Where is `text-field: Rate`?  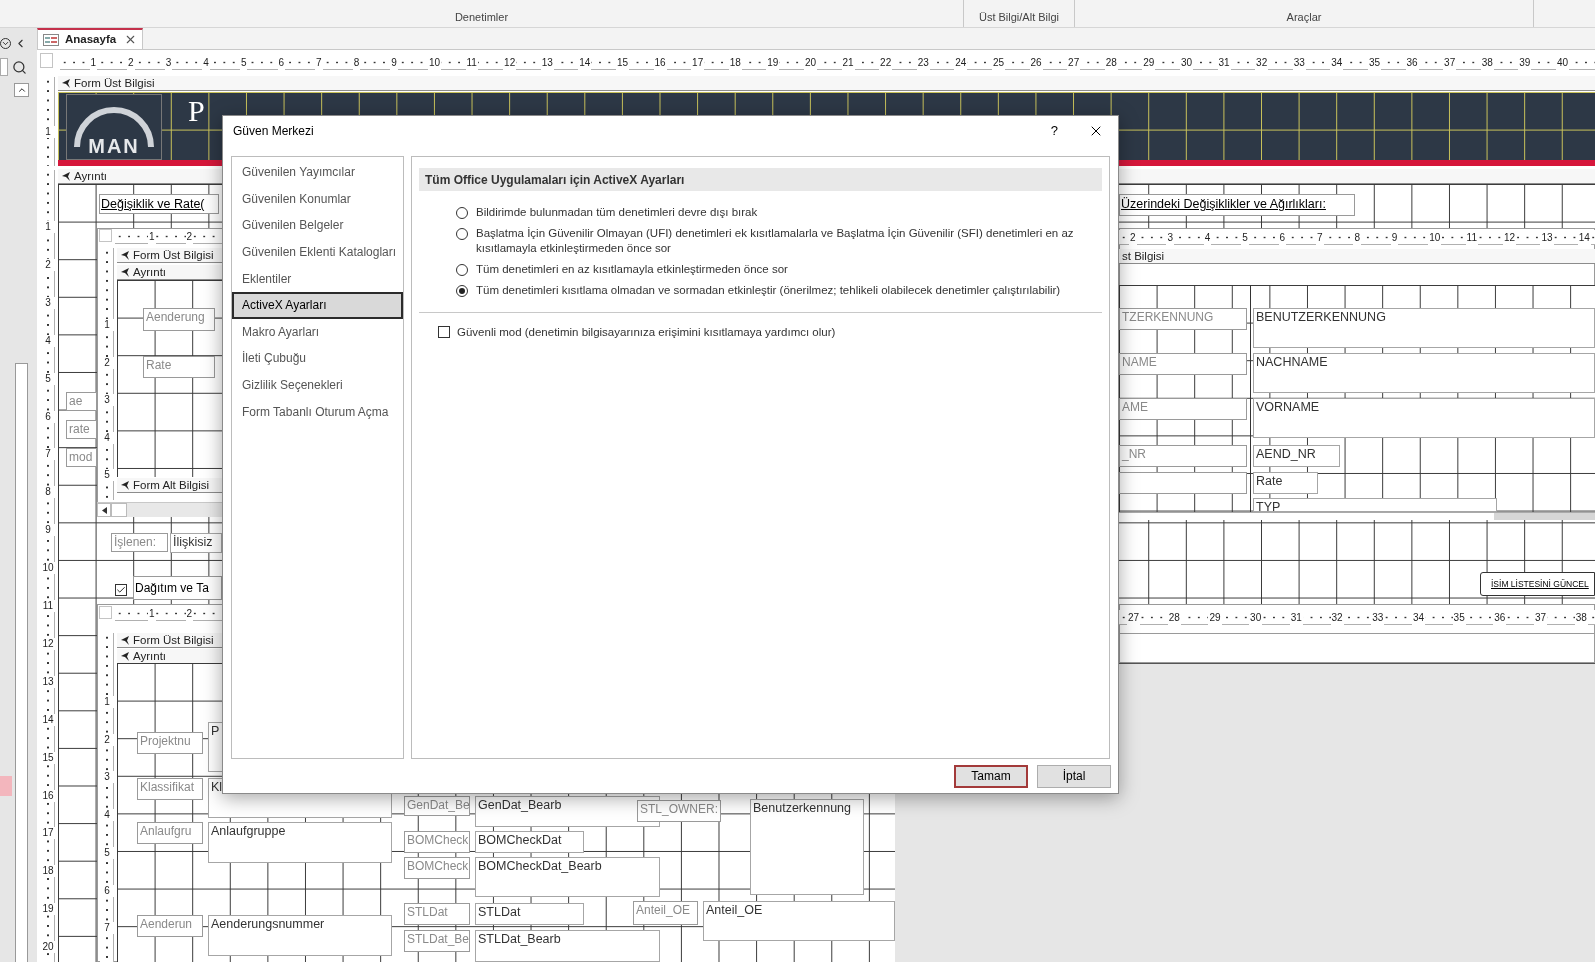 text-field: Rate is located at coordinates (1285, 483).